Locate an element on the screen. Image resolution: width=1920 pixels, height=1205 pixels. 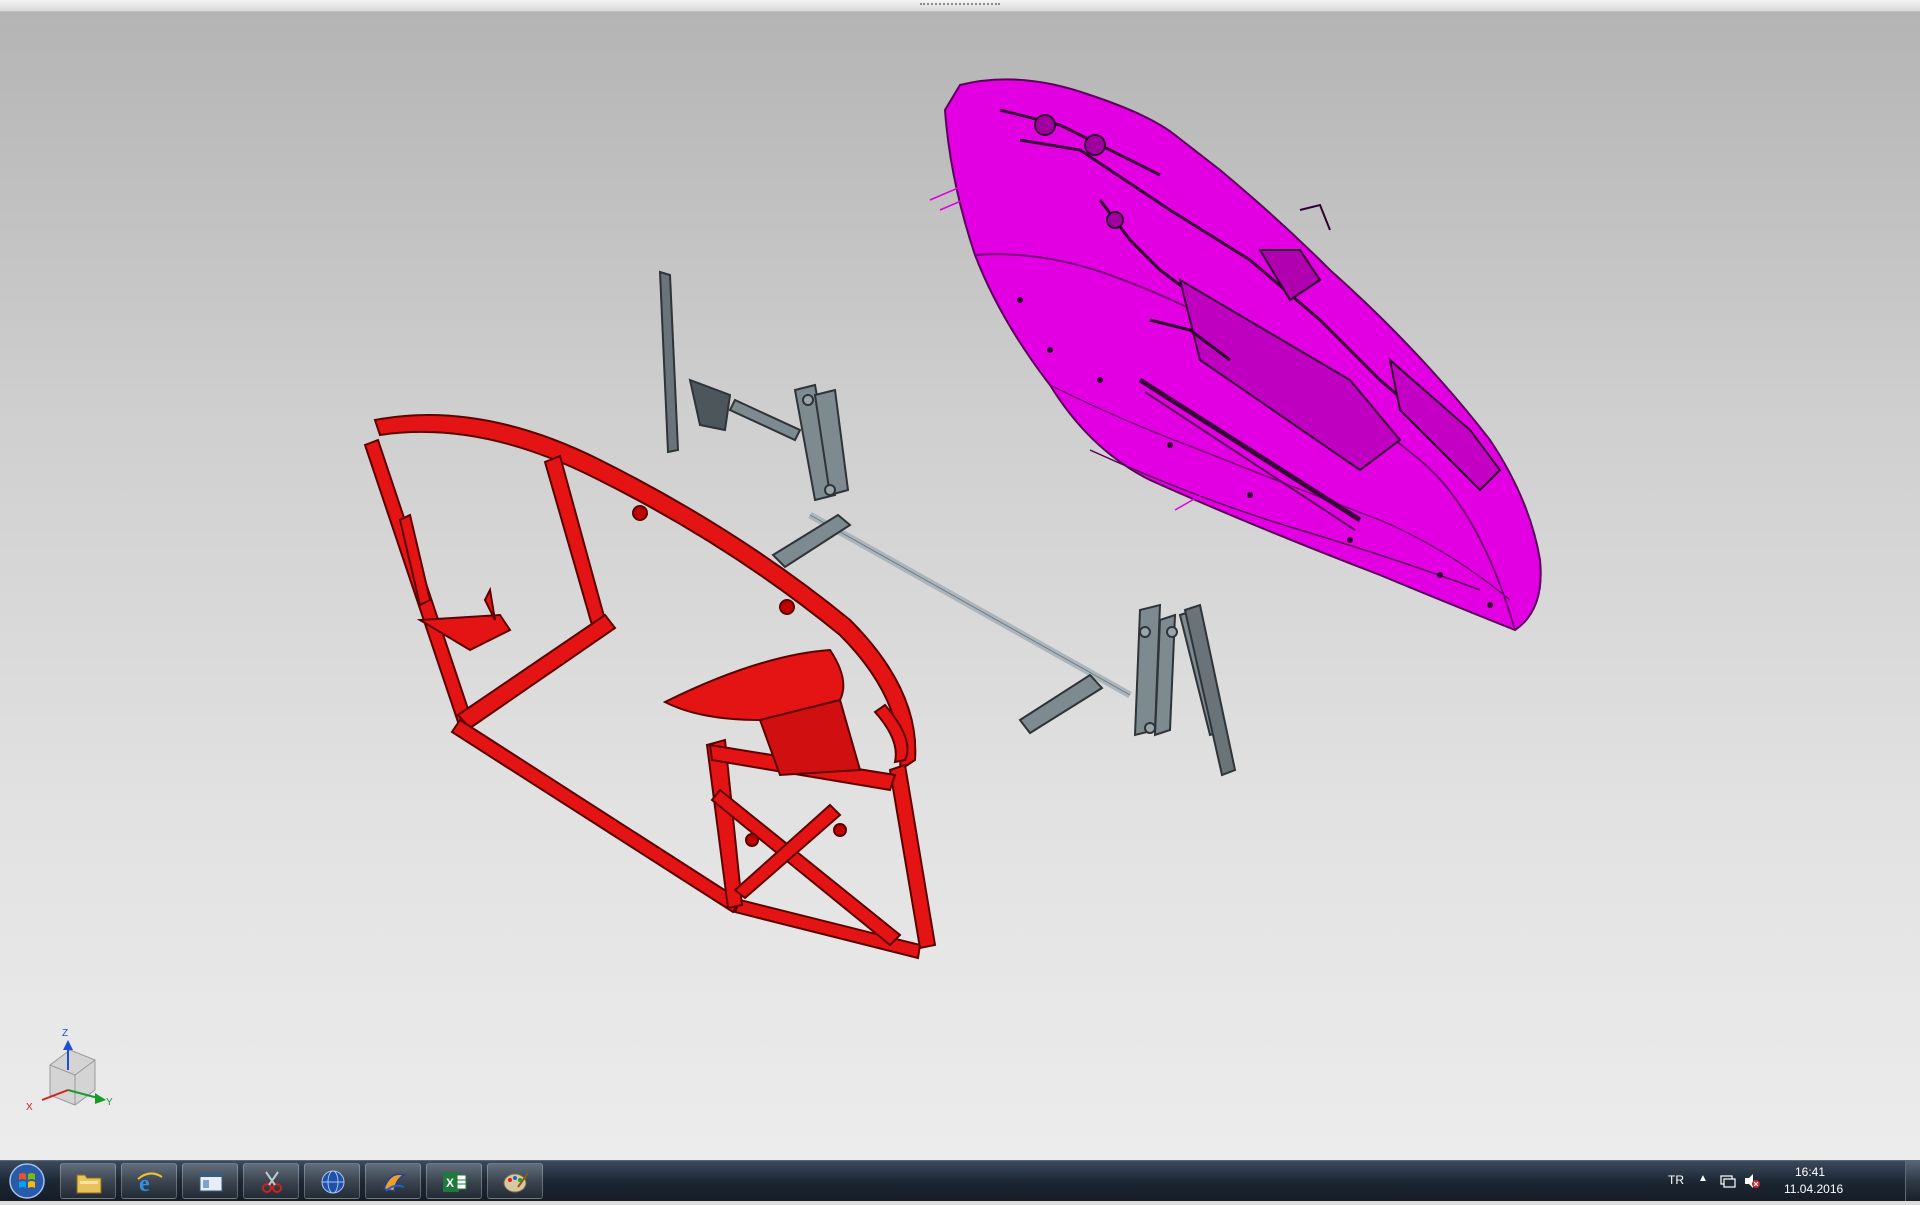
window-top-bar is located at coordinates (960, 6).